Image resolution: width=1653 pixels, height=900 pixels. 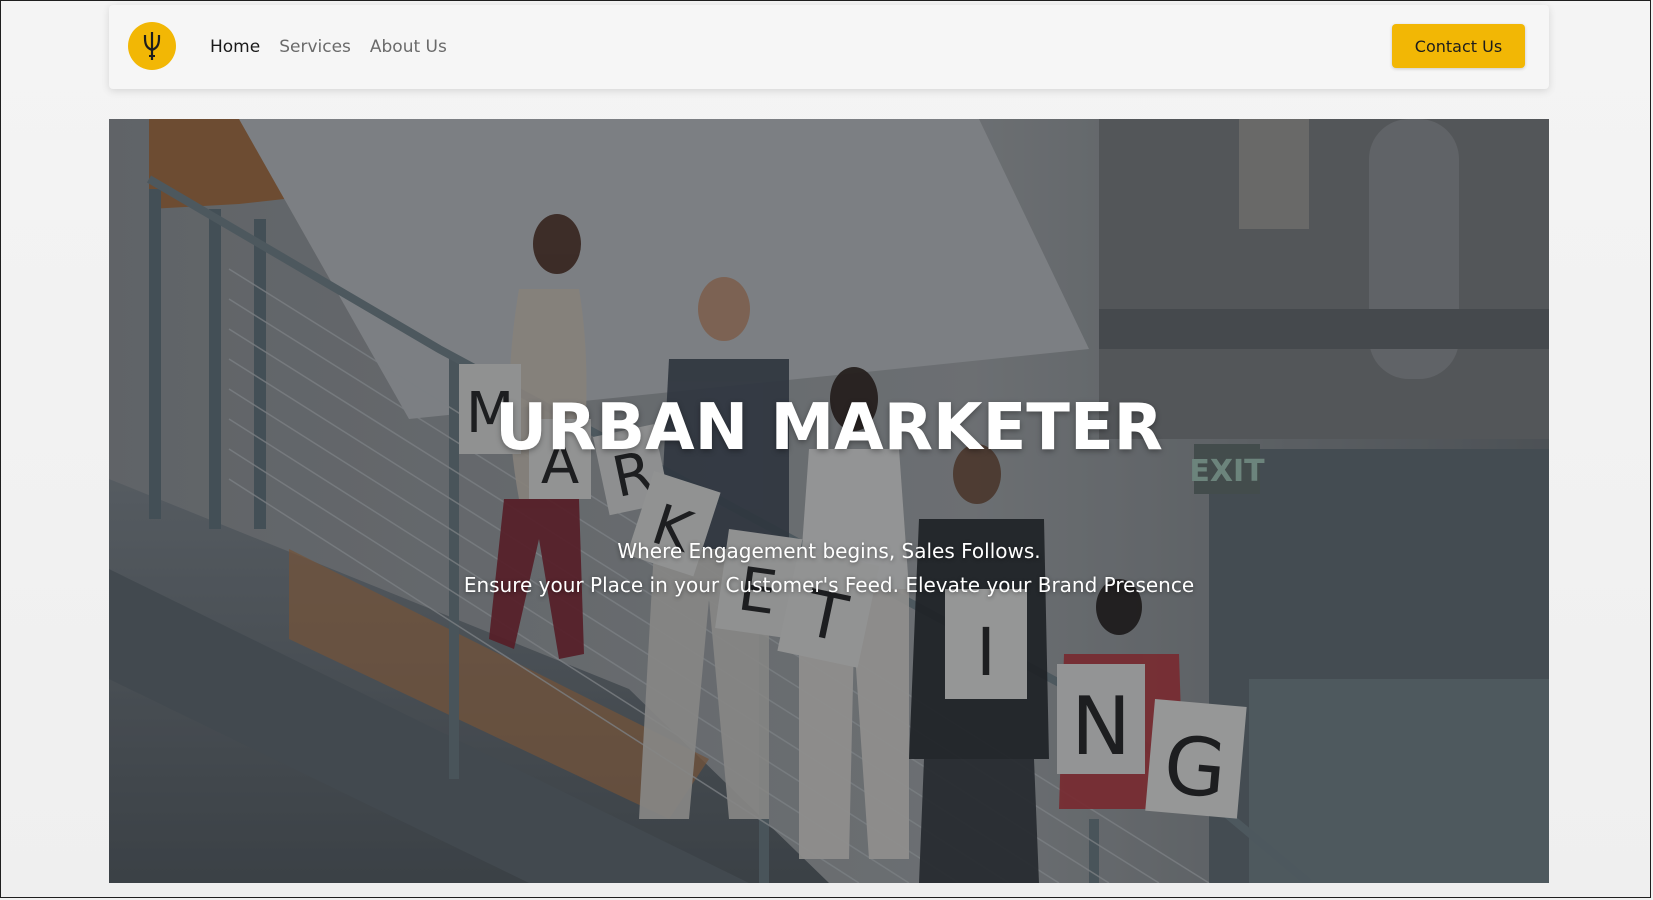 I want to click on hero-subtitle-line-1: Where Engagement begins, Sales Follows., so click(x=829, y=551).